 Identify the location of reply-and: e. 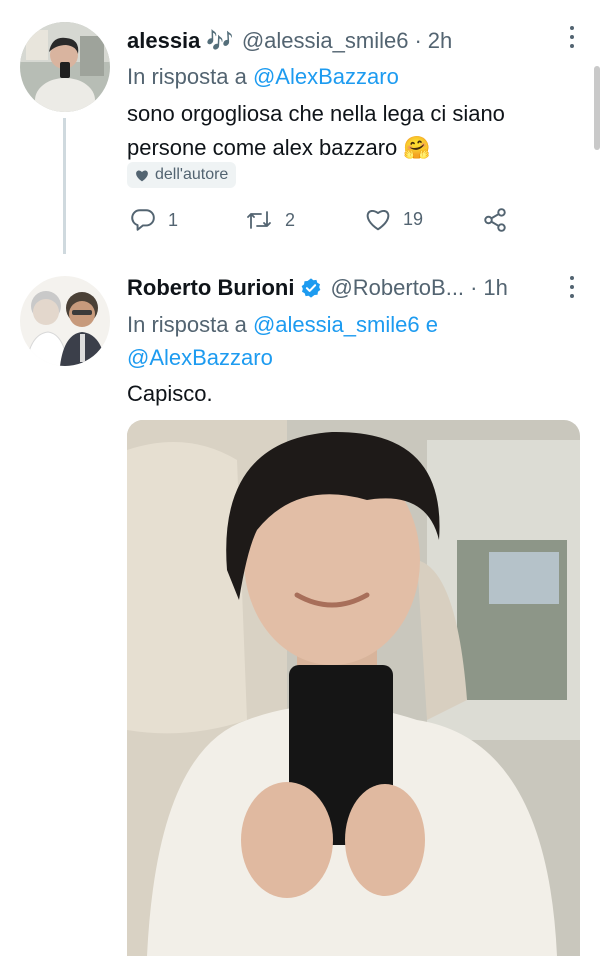
(431, 324).